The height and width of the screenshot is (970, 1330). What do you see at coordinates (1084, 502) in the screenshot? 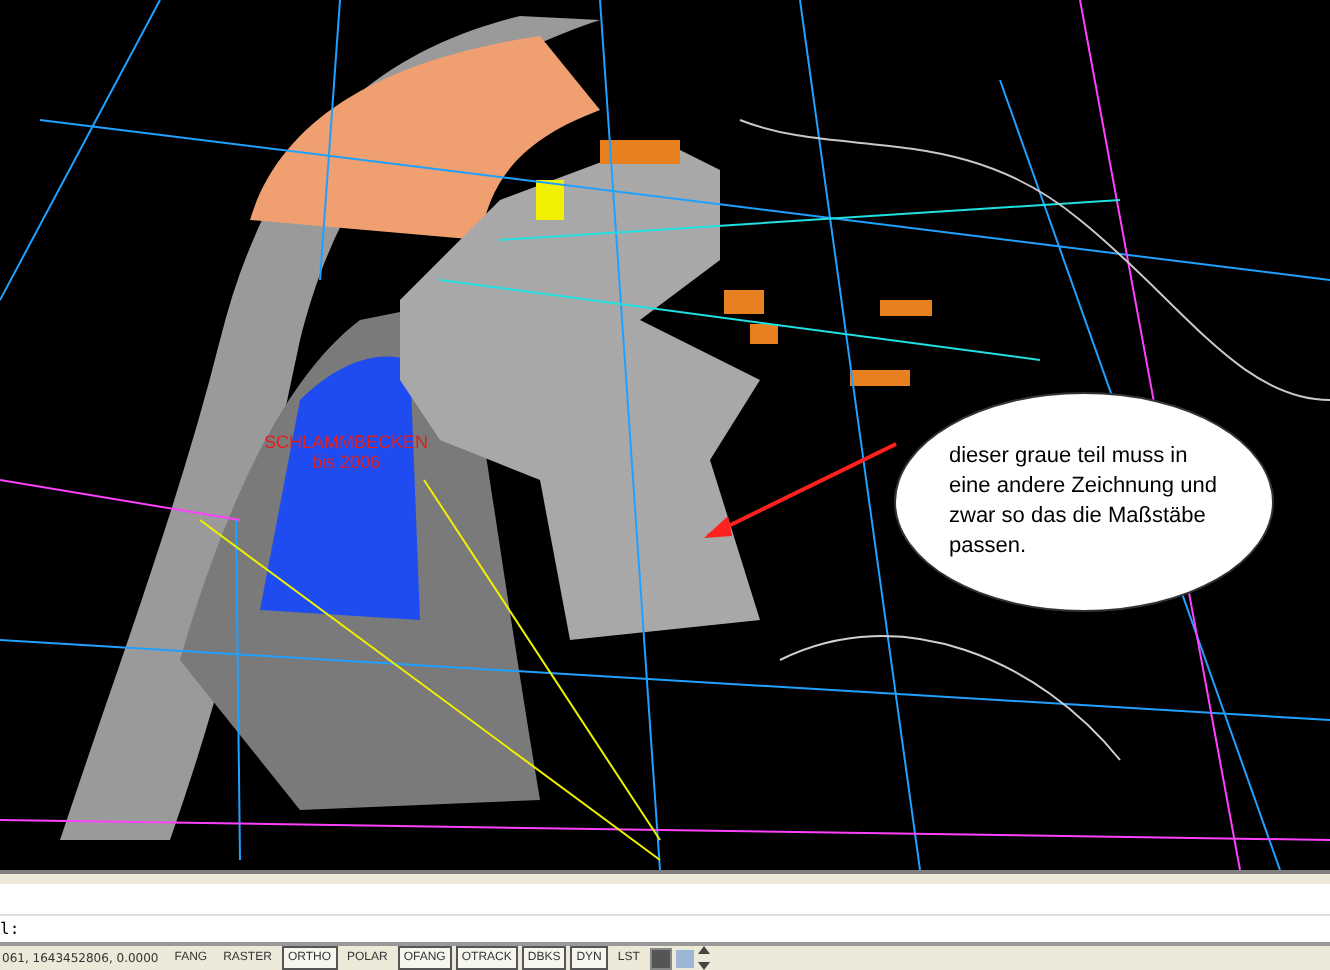
I see `callout-text: dieser graue teil muss in eine andere Zeichnung und zwar so das die Maßstäbe passen.` at bounding box center [1084, 502].